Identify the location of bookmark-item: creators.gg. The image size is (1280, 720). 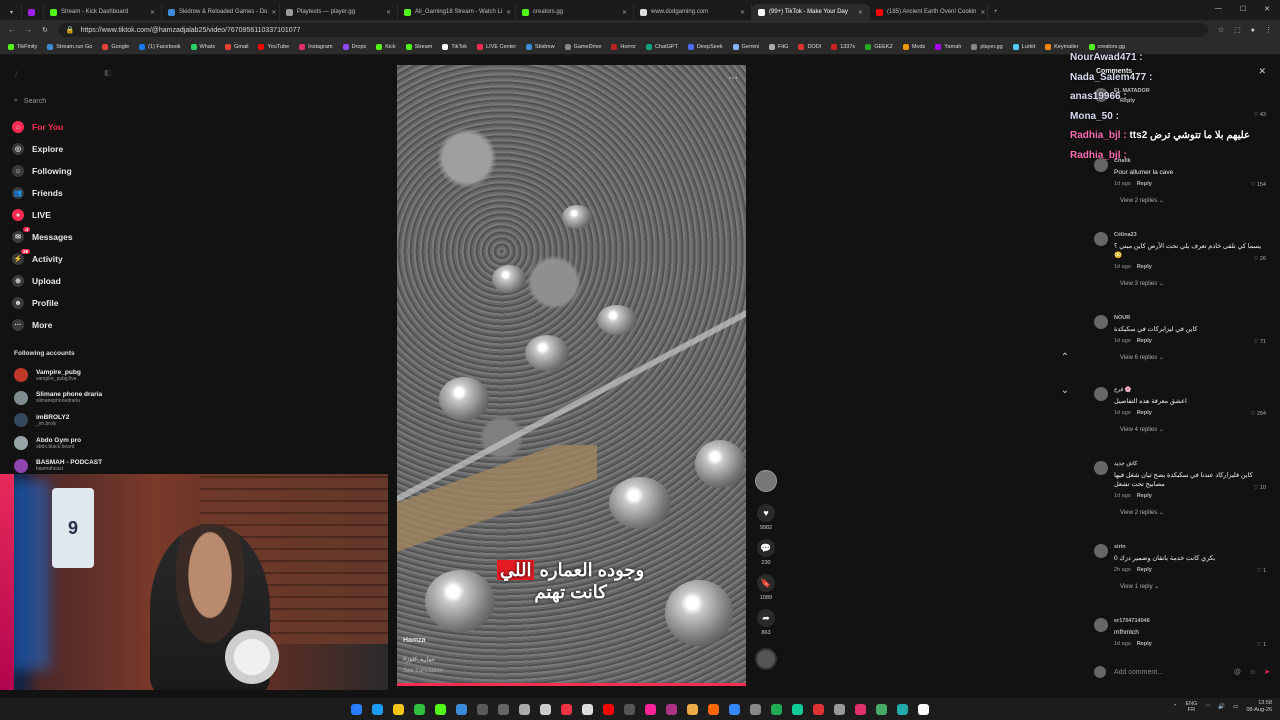
(1106, 47).